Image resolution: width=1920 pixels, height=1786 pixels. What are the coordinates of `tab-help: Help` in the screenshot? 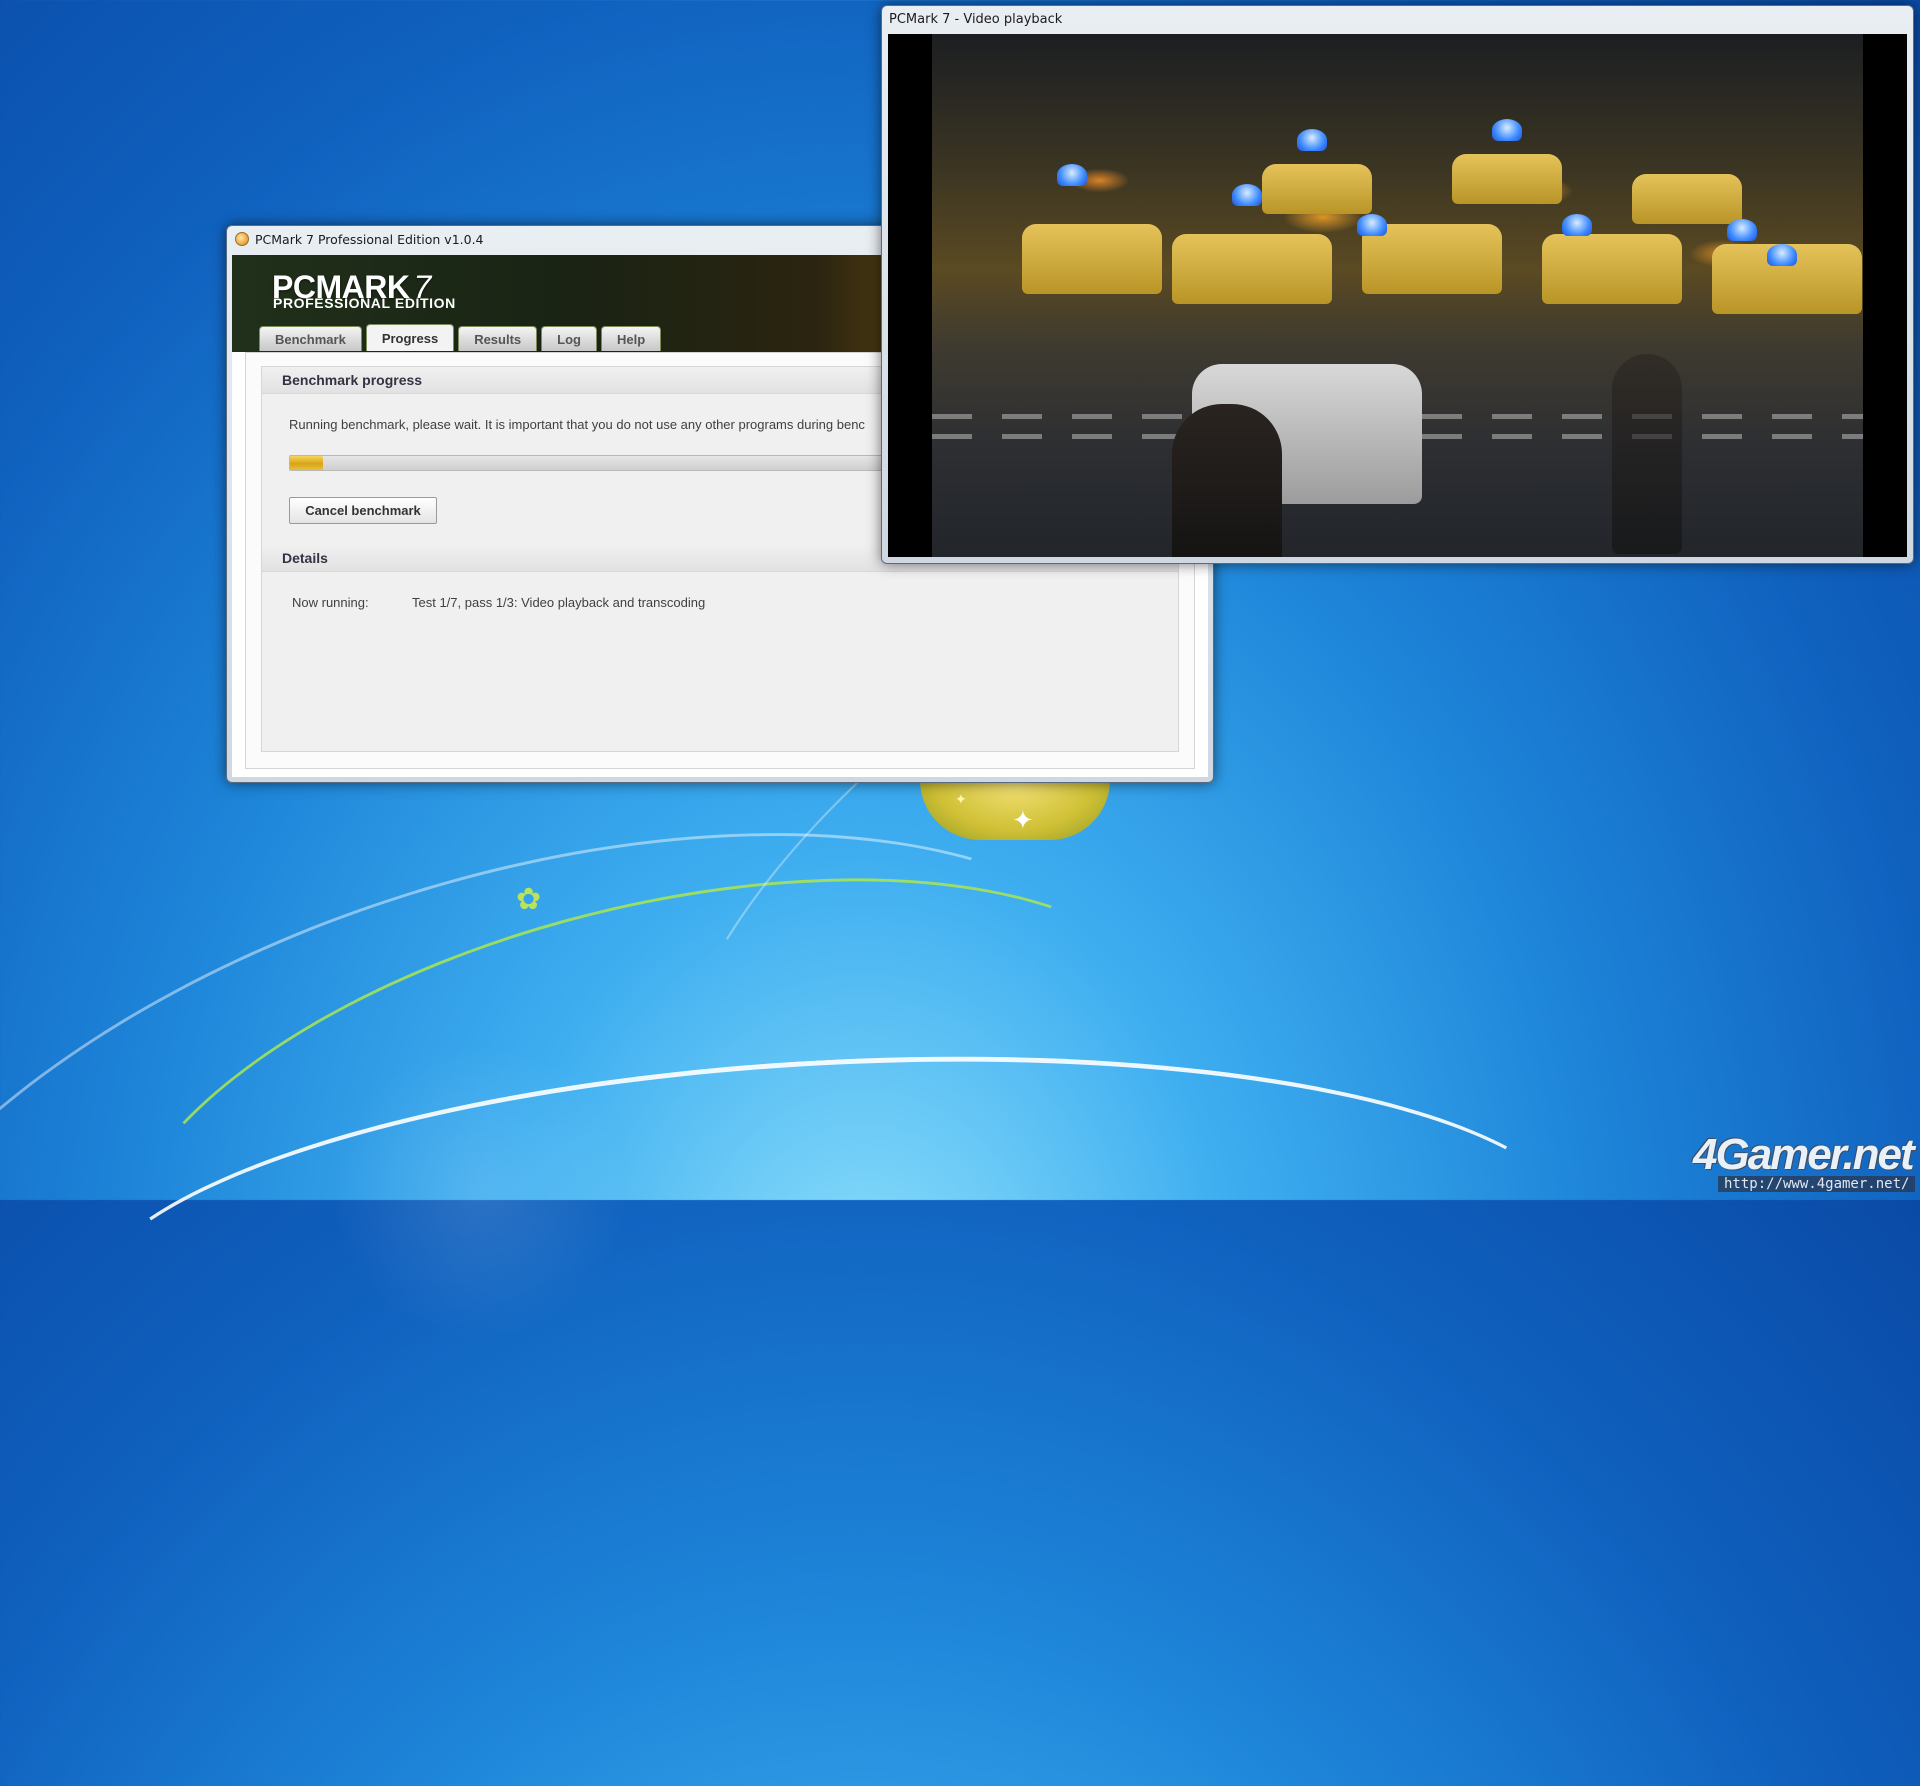 It's located at (631, 338).